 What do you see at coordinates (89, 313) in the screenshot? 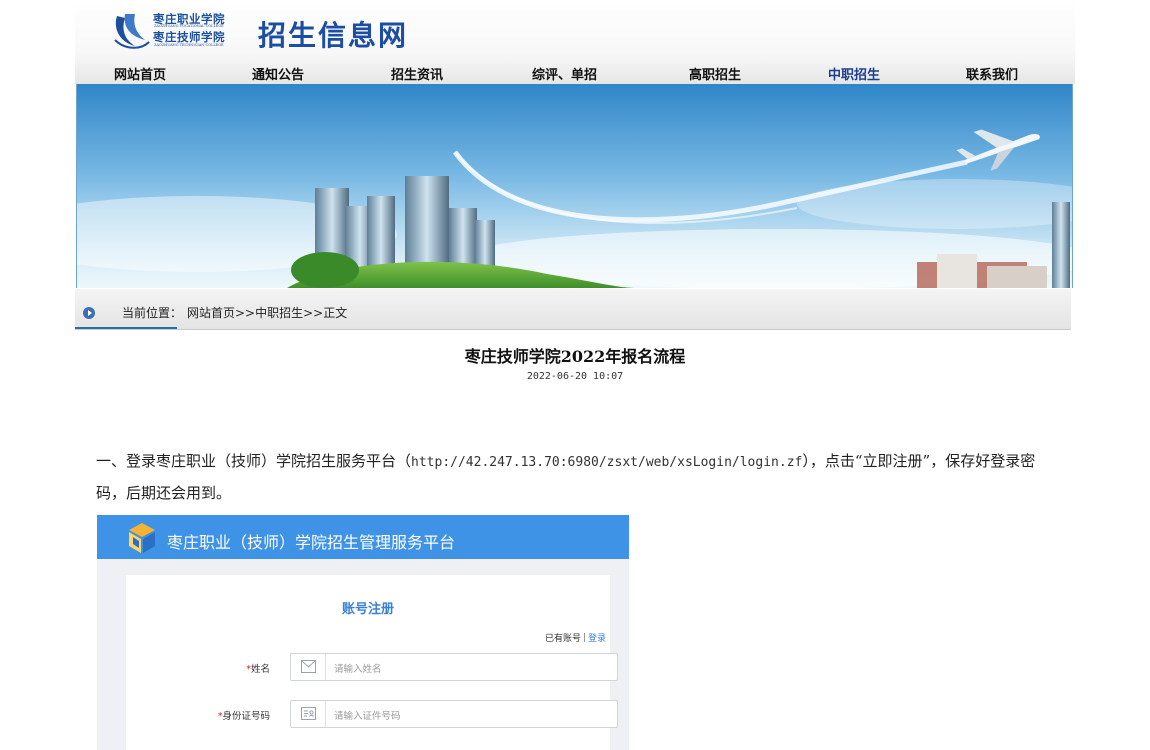
I see `play-circle-icon` at bounding box center [89, 313].